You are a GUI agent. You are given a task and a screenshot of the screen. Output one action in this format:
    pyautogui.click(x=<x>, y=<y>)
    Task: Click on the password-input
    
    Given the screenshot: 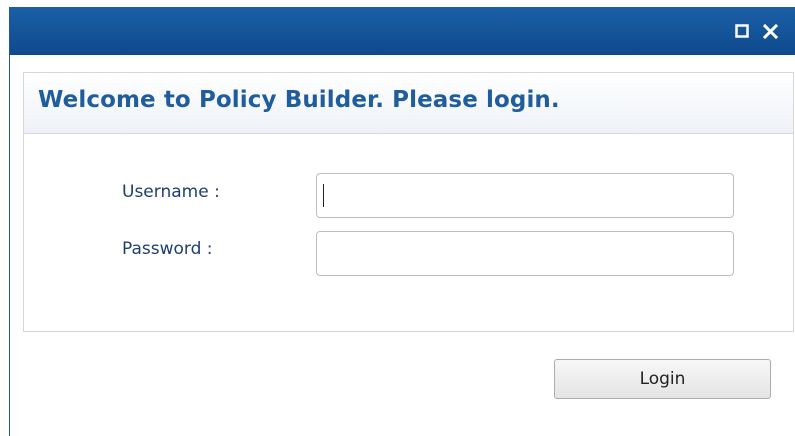 What is the action you would take?
    pyautogui.click(x=525, y=253)
    